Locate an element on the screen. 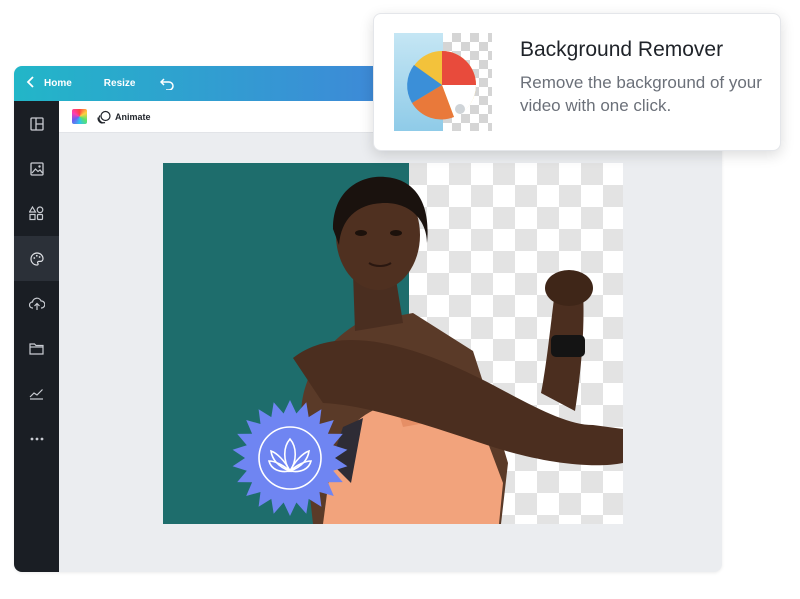 Image resolution: width=800 pixels, height=599 pixels. animate-icon is located at coordinates (104, 117).